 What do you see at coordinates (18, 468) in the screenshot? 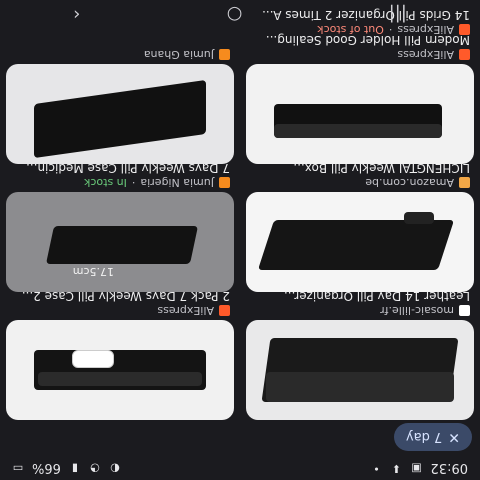
I see `battery-icon: ▭` at bounding box center [18, 468].